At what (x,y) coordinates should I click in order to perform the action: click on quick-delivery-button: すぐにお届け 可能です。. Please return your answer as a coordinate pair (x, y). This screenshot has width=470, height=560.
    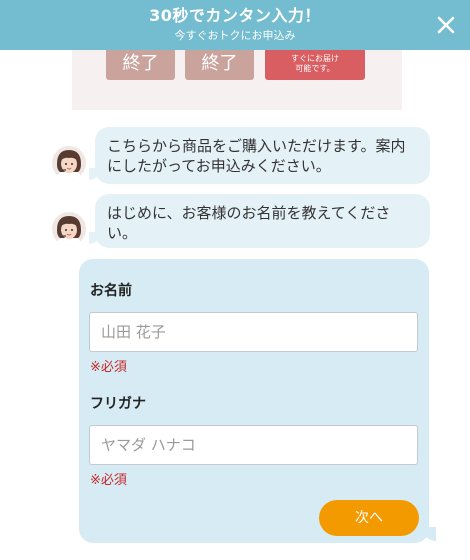
    Looking at the image, I should click on (315, 64).